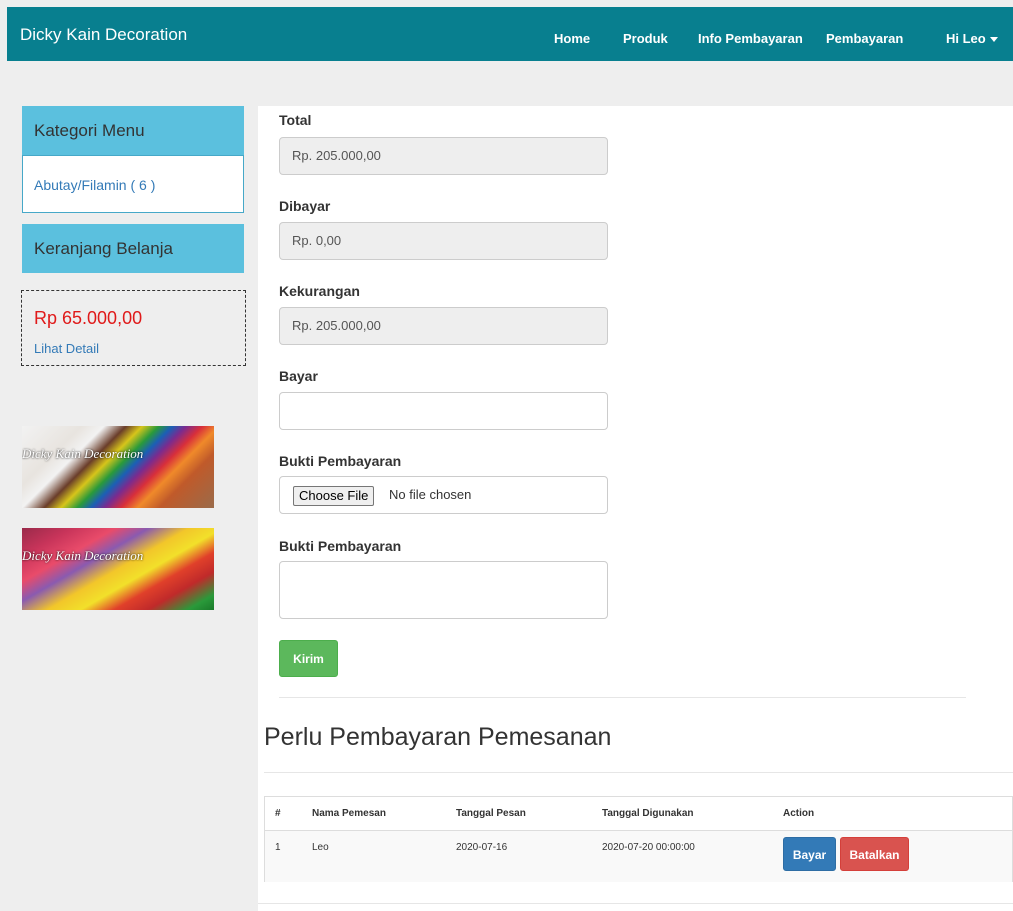  What do you see at coordinates (443, 241) in the screenshot?
I see `dibayar-input: Rp. 0,00` at bounding box center [443, 241].